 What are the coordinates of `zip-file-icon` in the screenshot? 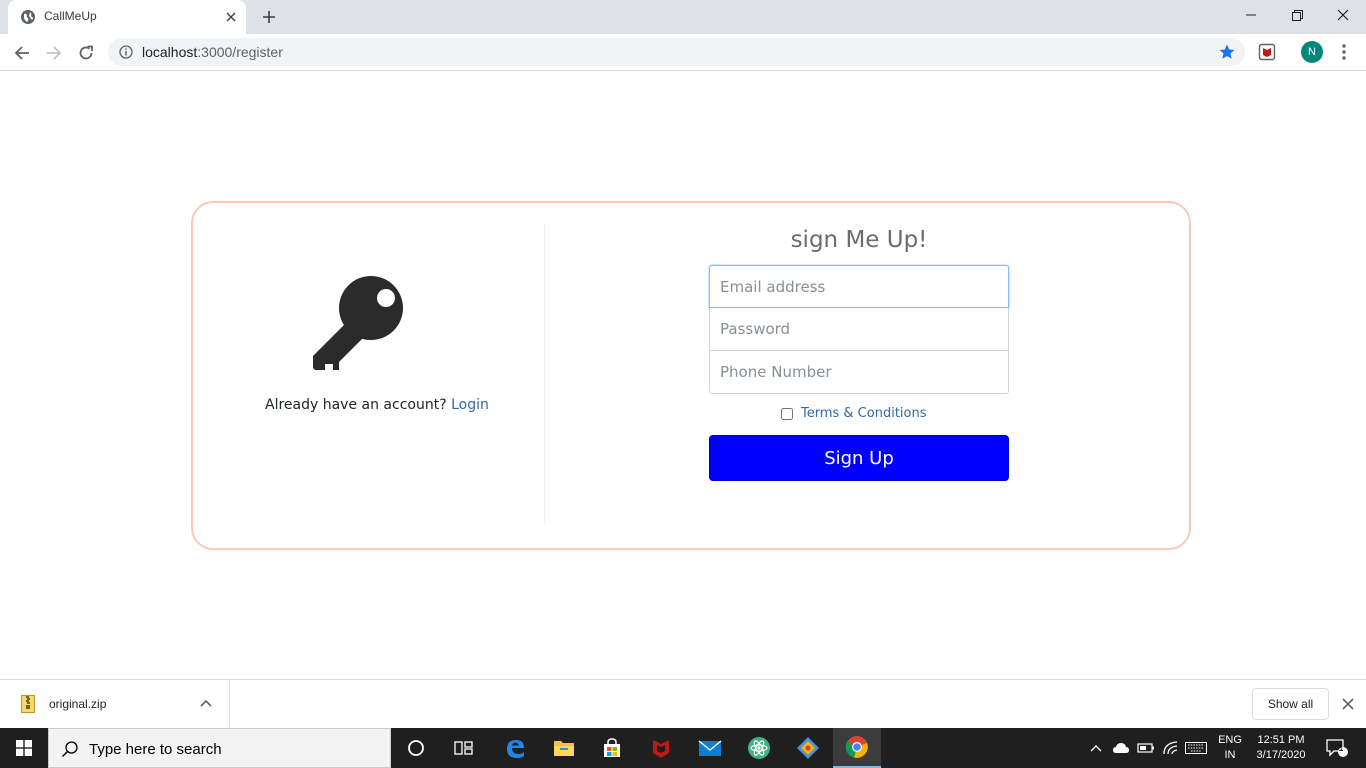 It's located at (28, 704).